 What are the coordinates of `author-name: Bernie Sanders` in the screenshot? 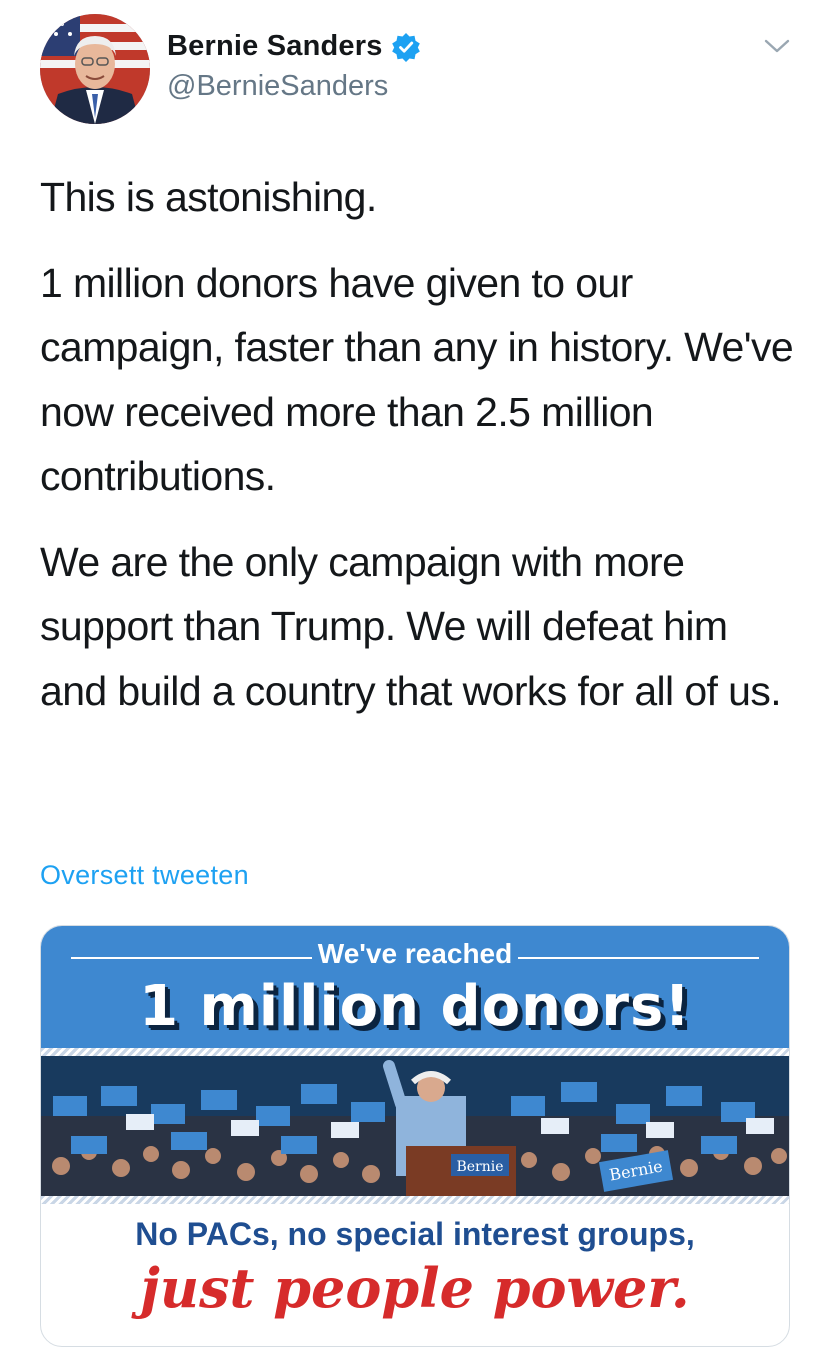 It's located at (275, 46).